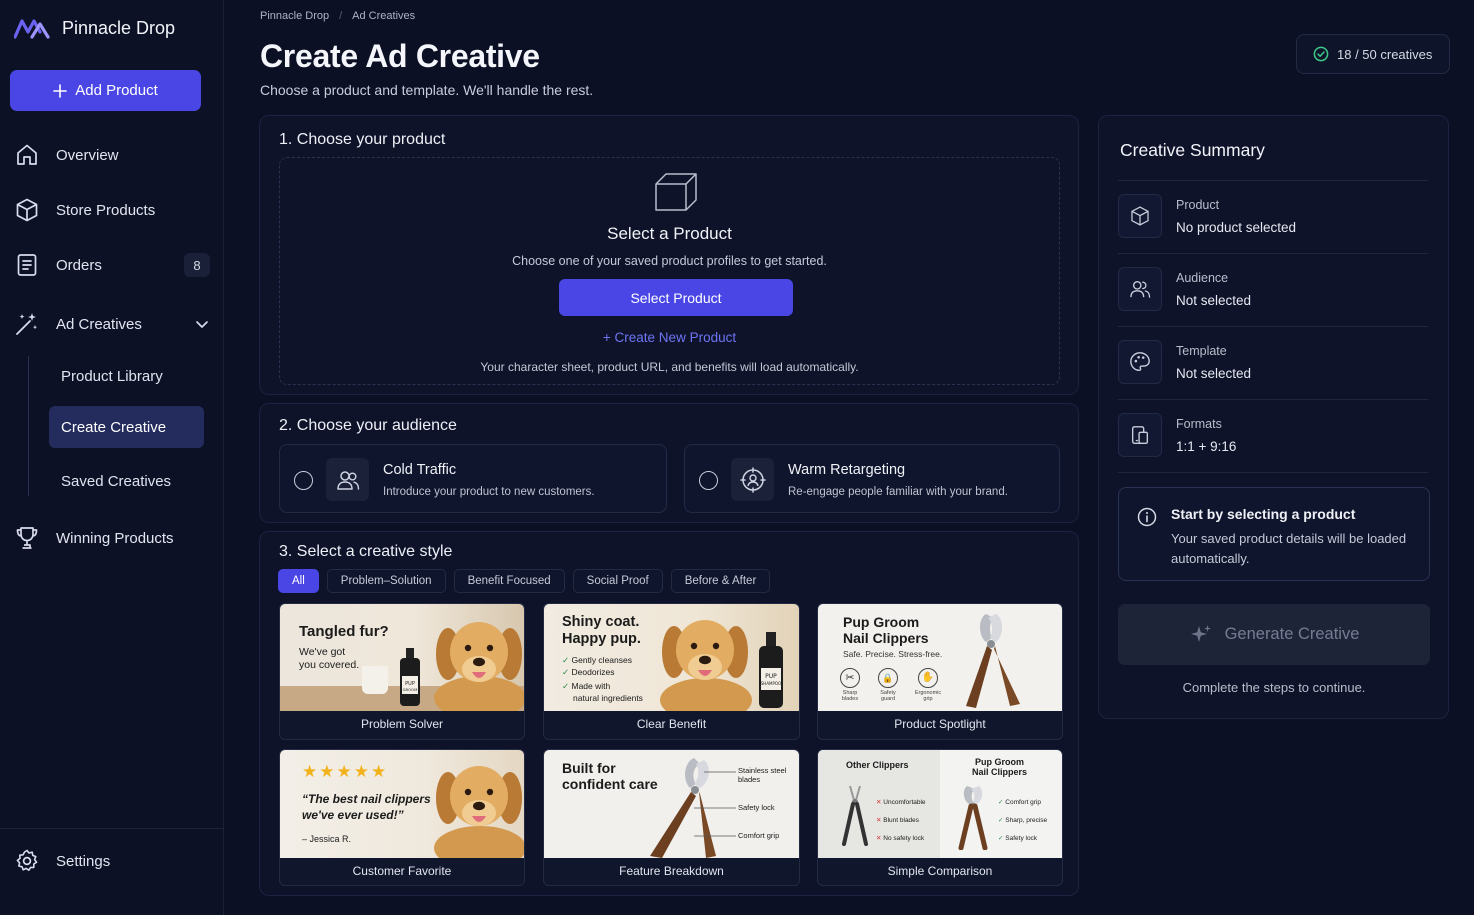 The image size is (1474, 915). I want to click on target-user-icon, so click(752, 479).